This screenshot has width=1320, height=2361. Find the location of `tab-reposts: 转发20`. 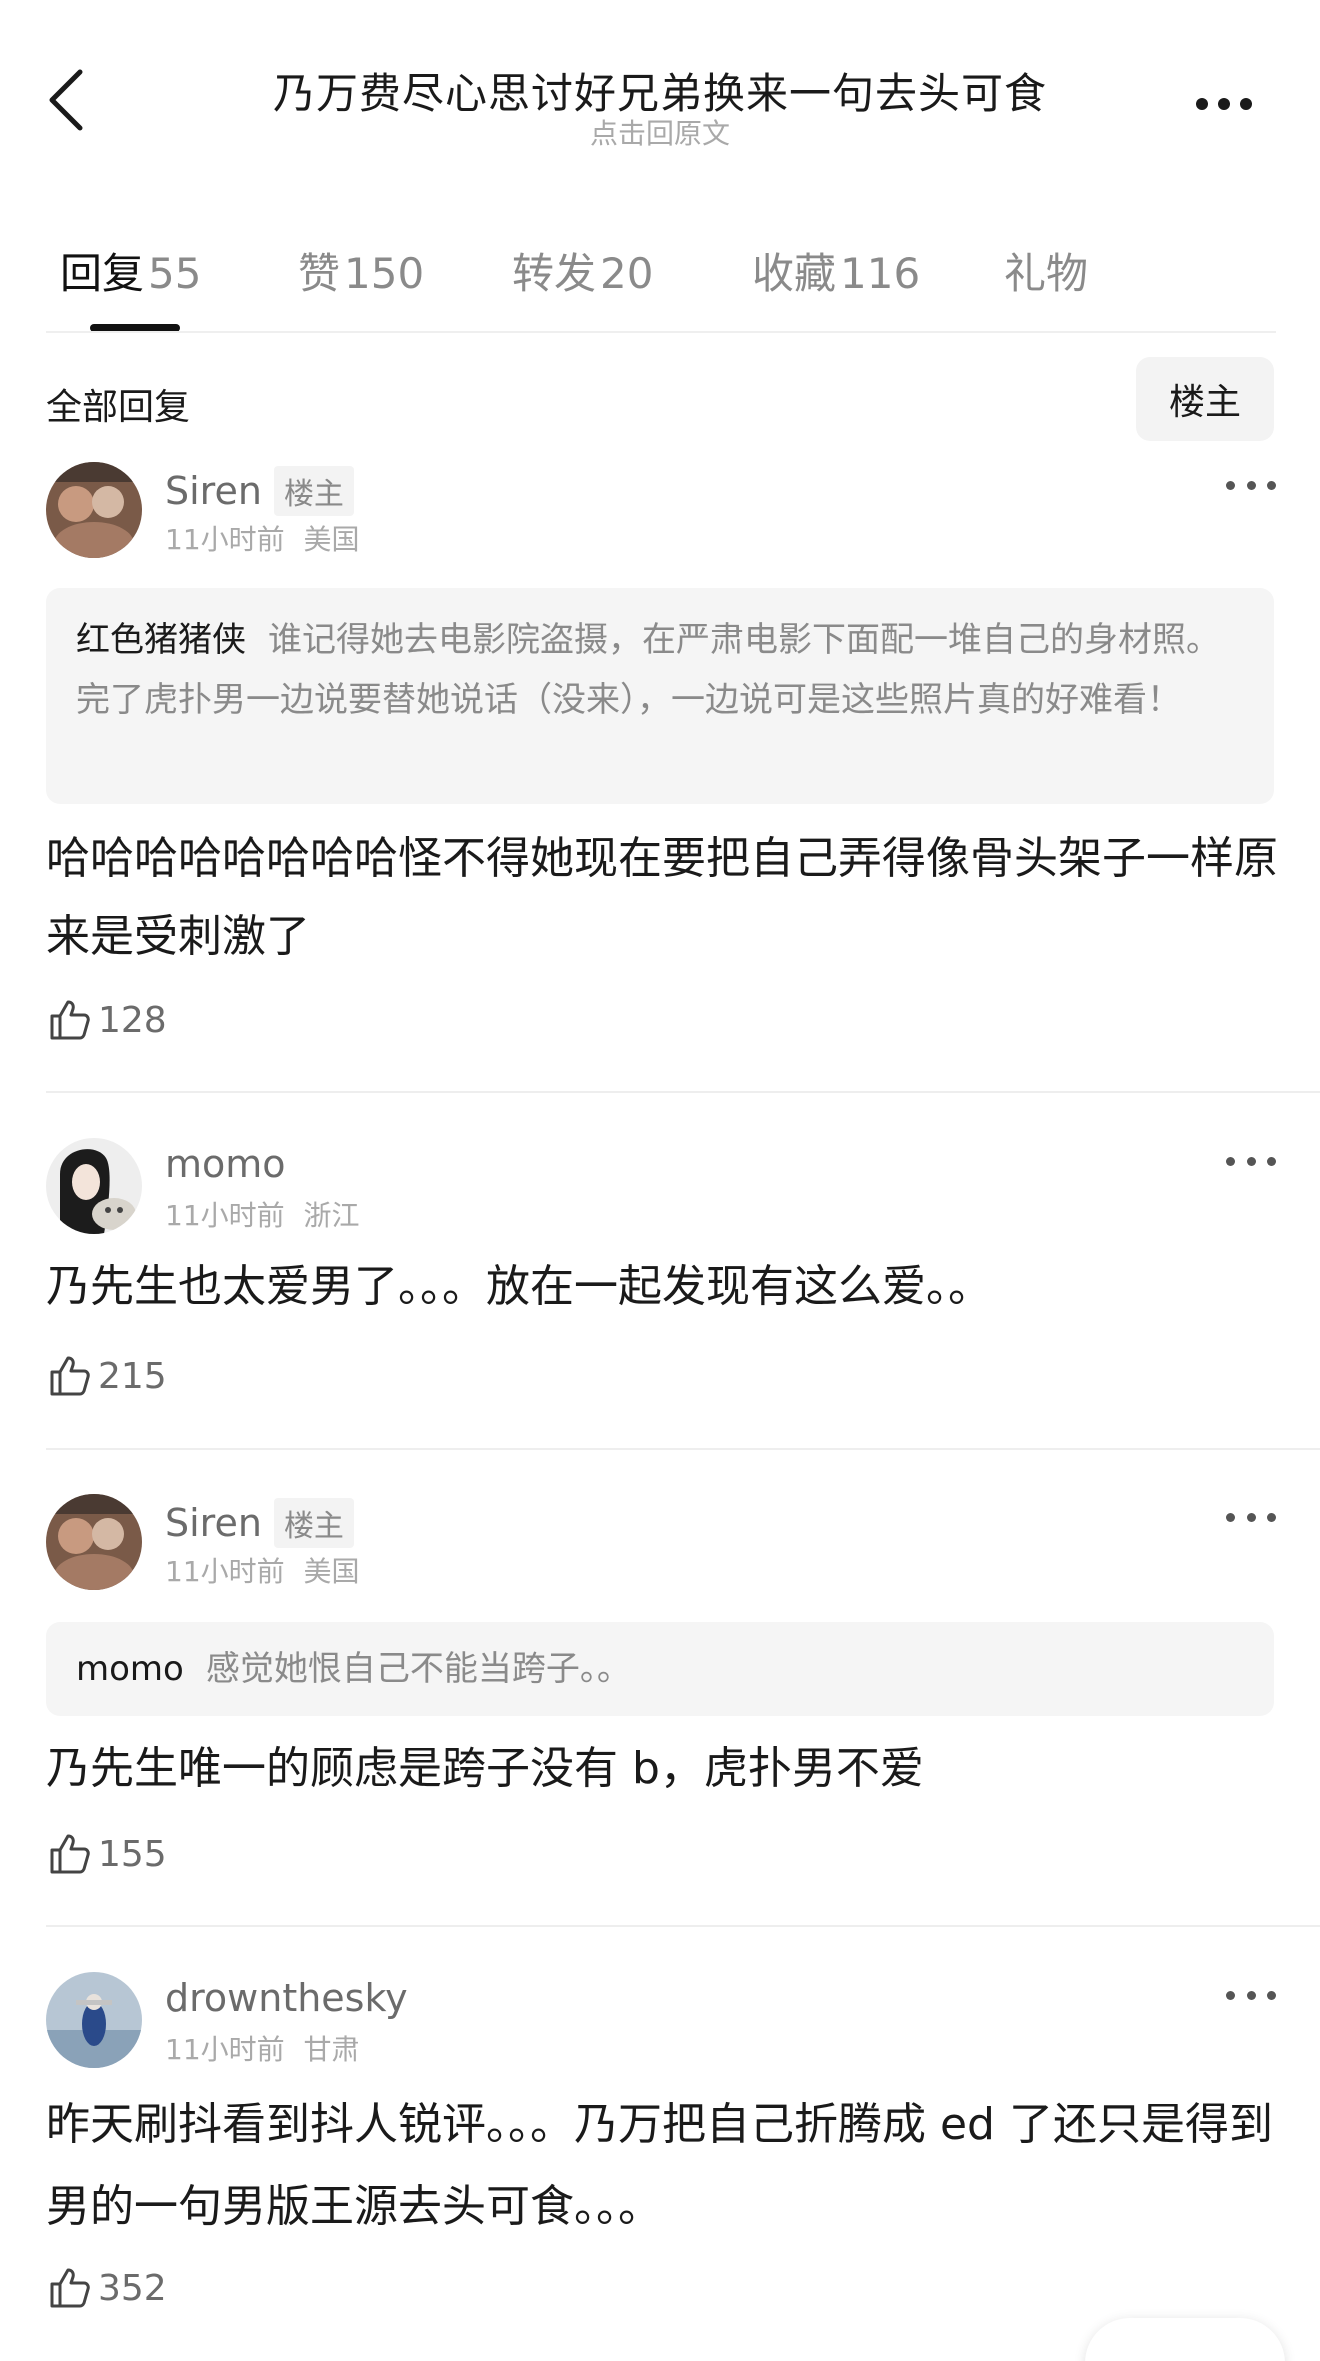

tab-reposts: 转发20 is located at coordinates (582, 270).